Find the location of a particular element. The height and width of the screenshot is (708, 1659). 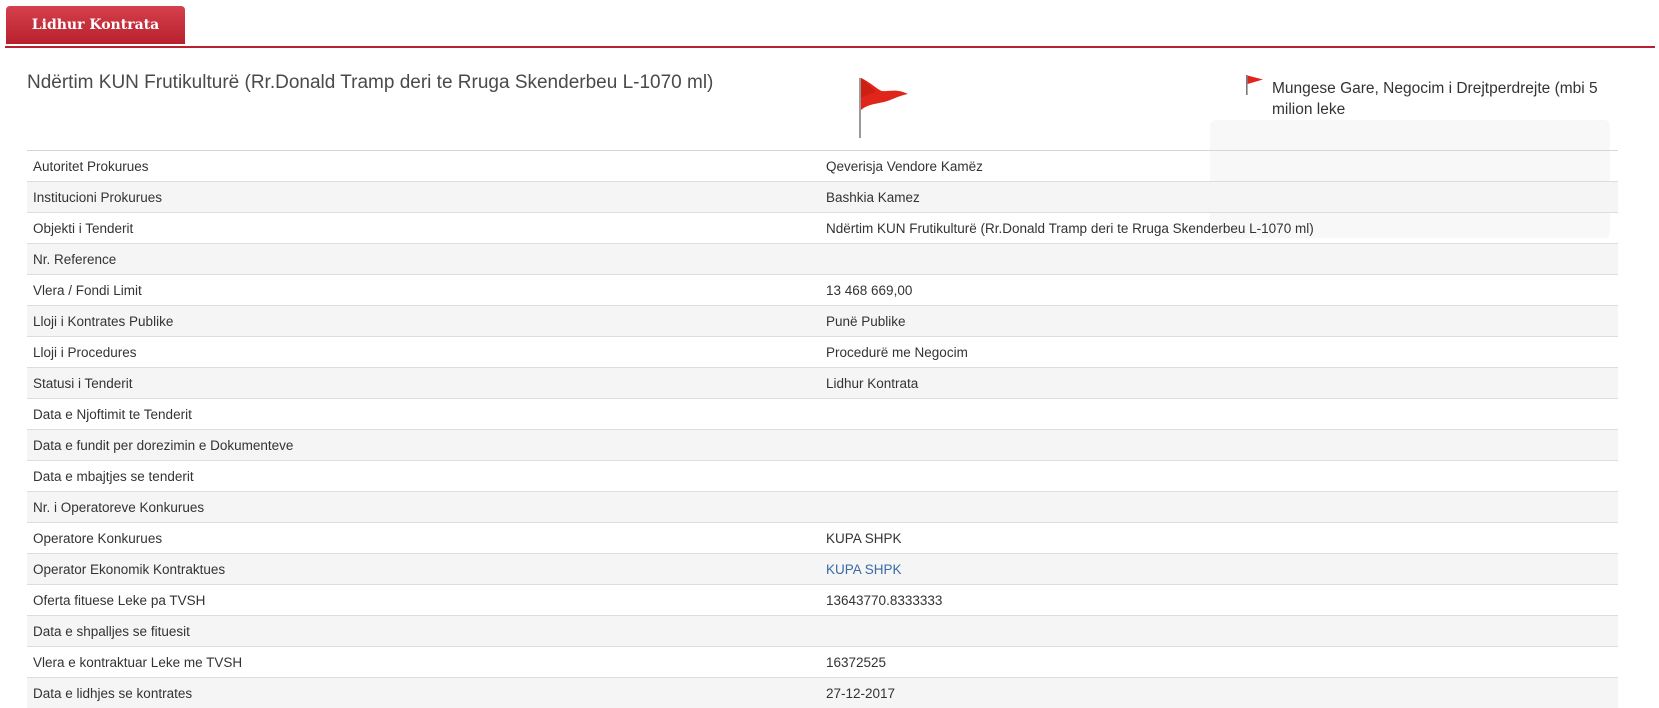

table-row: Nr. Reference is located at coordinates (822, 259).